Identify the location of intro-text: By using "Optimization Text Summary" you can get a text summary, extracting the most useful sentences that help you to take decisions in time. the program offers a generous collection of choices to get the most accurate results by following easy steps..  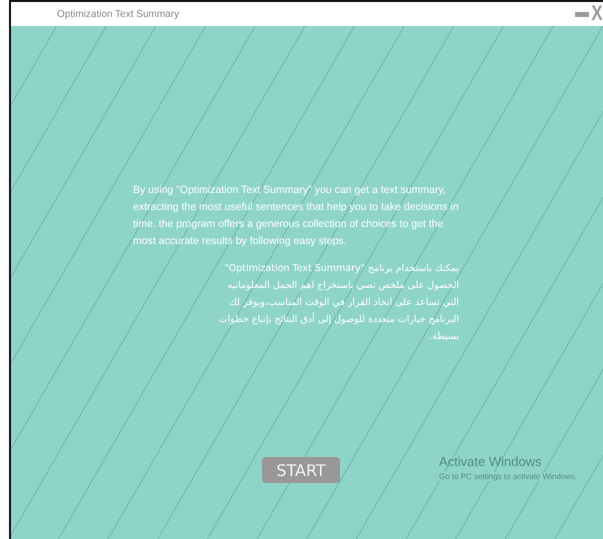
(296, 216).